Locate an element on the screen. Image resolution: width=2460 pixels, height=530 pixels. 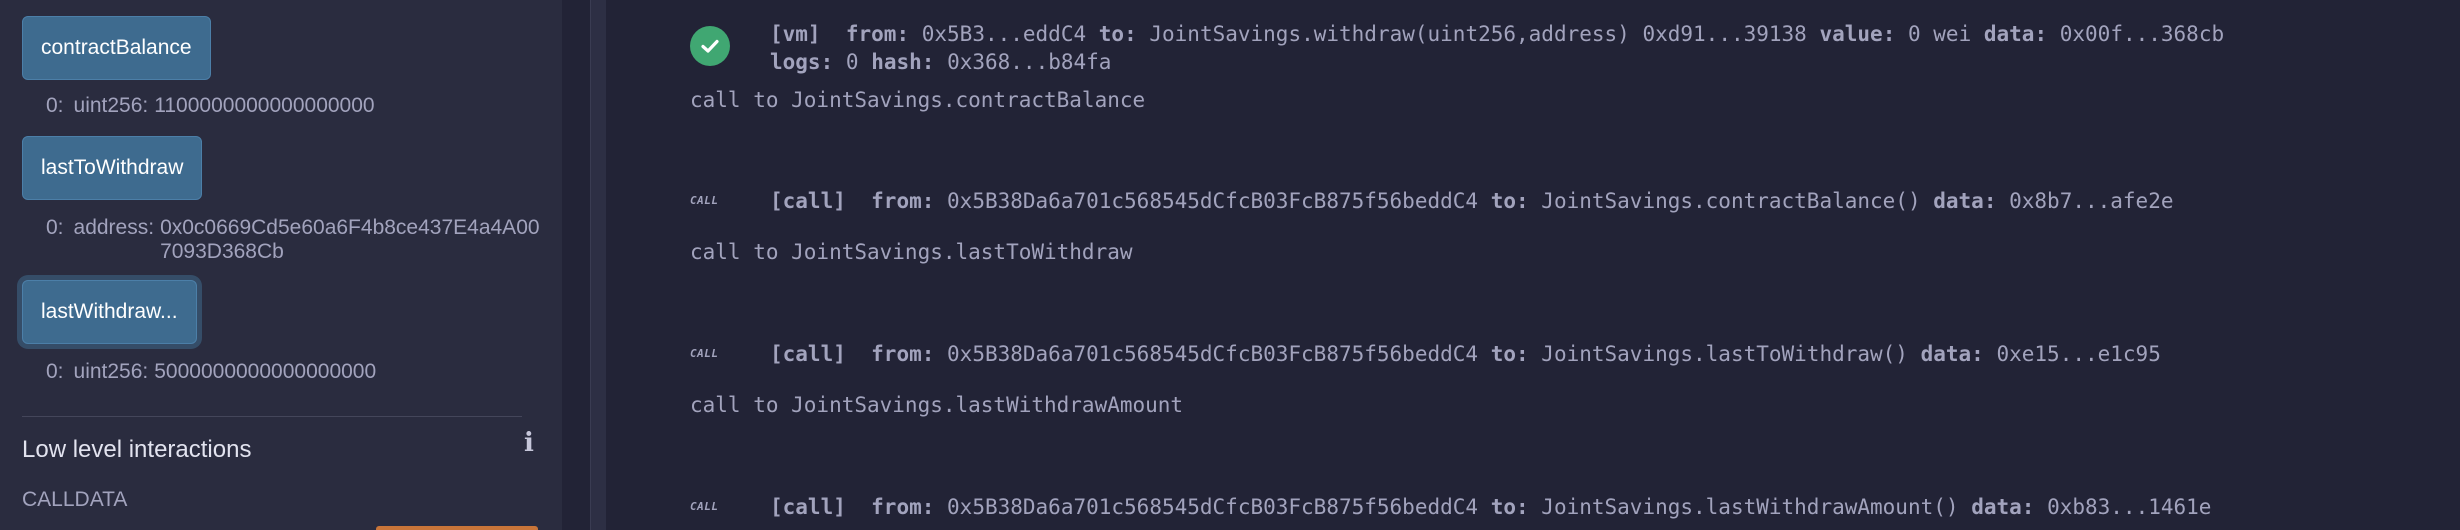
call-heading: call to JointSavings.lastWithdrawAmount is located at coordinates (937, 405).